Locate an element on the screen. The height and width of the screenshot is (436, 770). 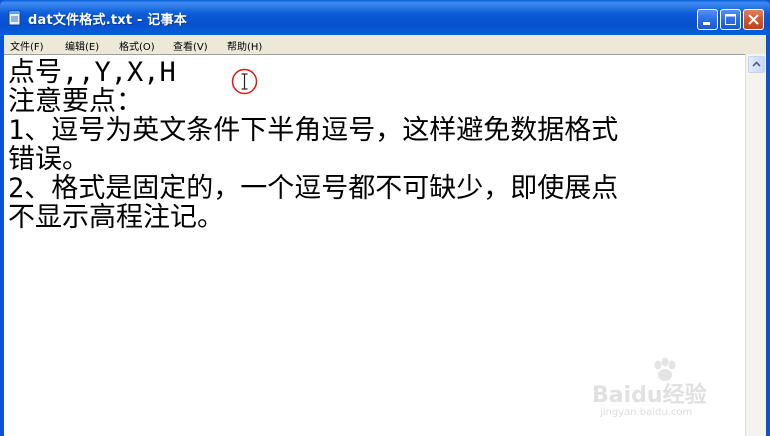
maximize-button is located at coordinates (730, 19).